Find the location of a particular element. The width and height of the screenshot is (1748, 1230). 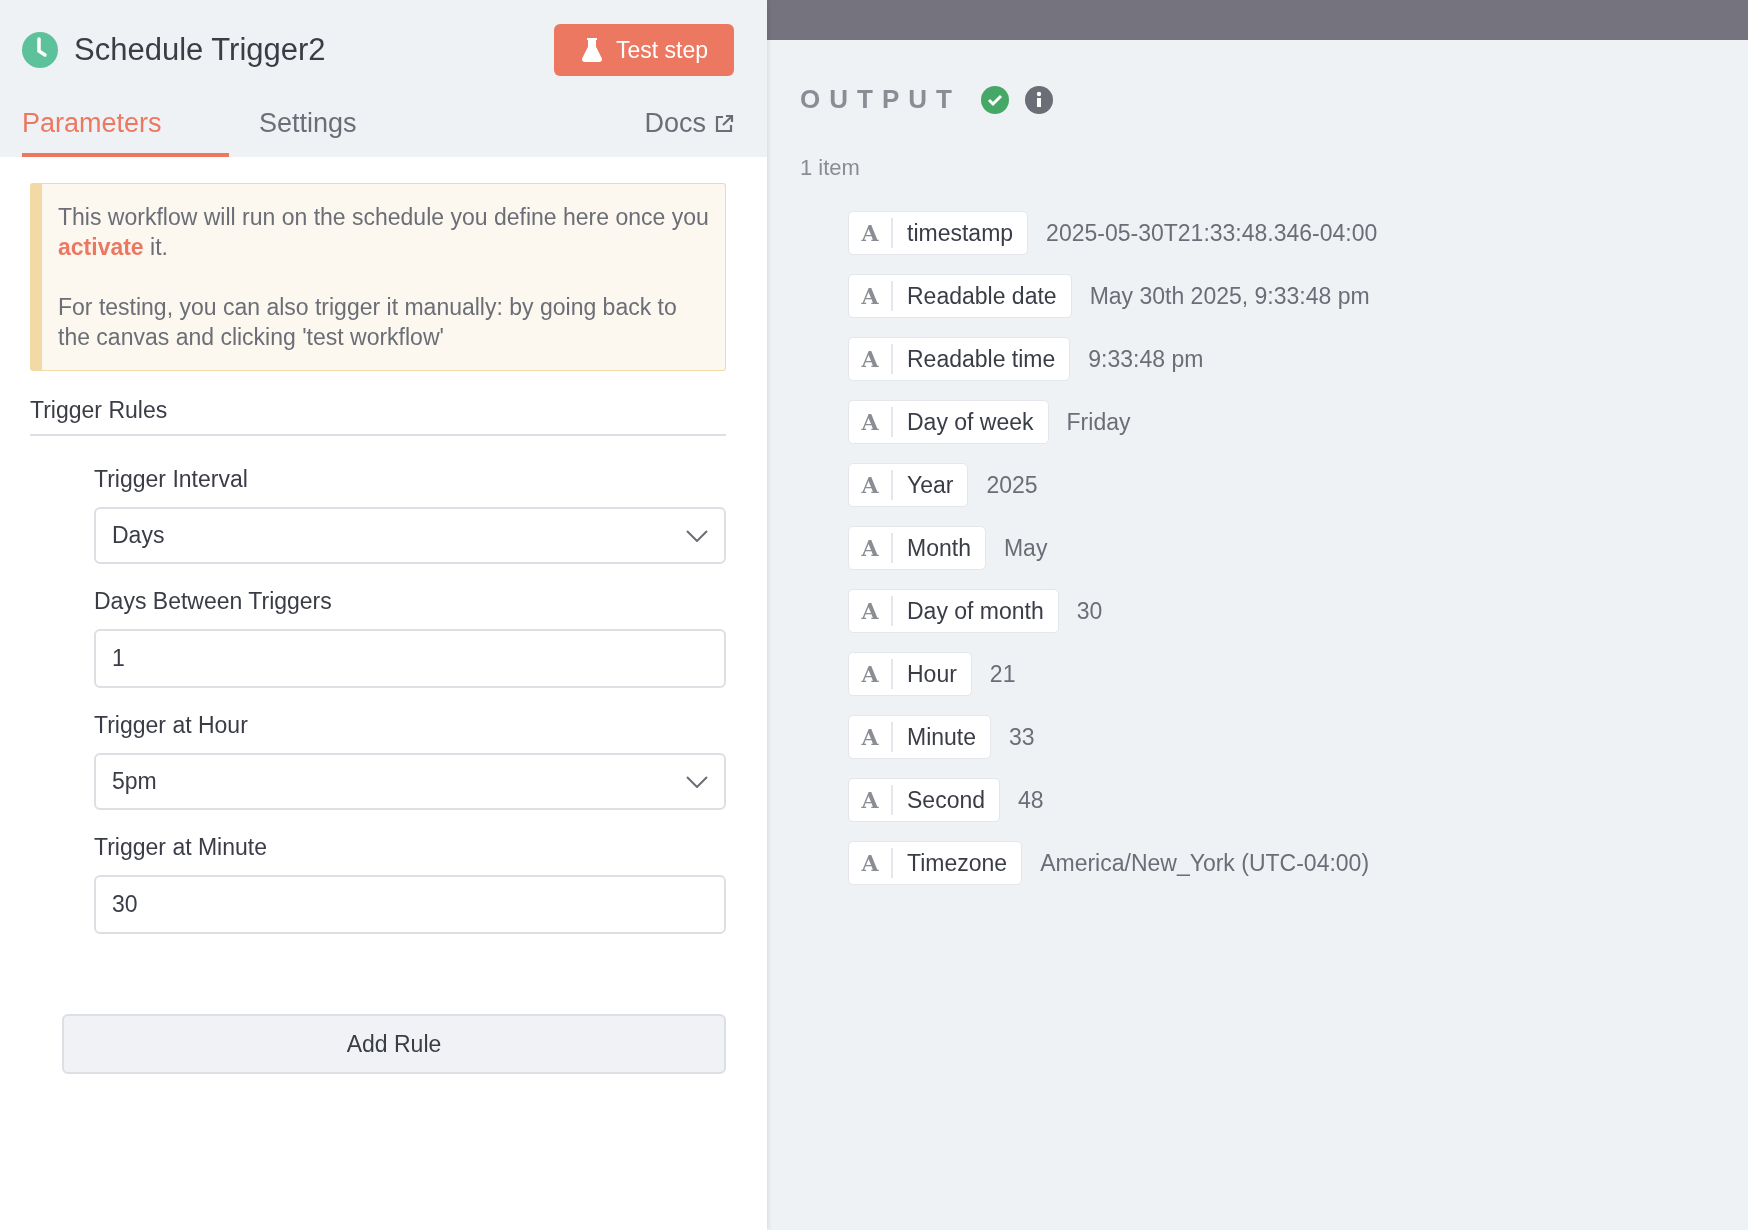

section-title: Trigger Rules is located at coordinates (378, 416).